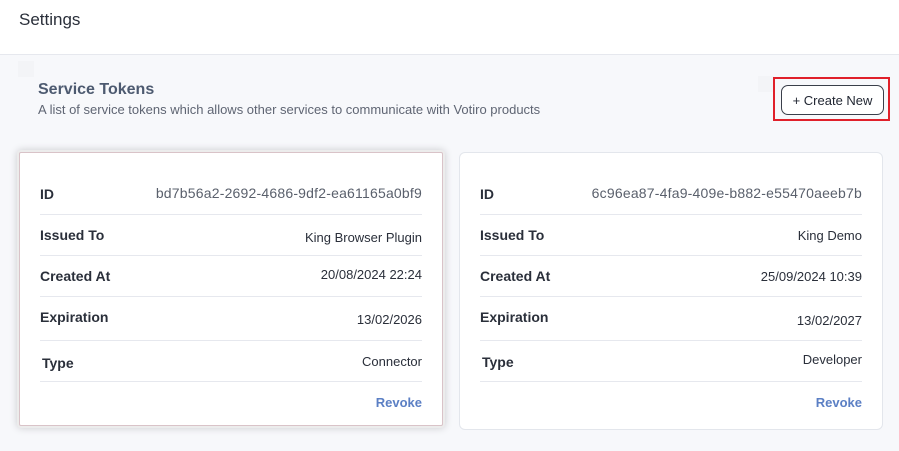 The image size is (899, 451). What do you see at coordinates (829, 235) in the screenshot?
I see `issued-to-value: King Demo` at bounding box center [829, 235].